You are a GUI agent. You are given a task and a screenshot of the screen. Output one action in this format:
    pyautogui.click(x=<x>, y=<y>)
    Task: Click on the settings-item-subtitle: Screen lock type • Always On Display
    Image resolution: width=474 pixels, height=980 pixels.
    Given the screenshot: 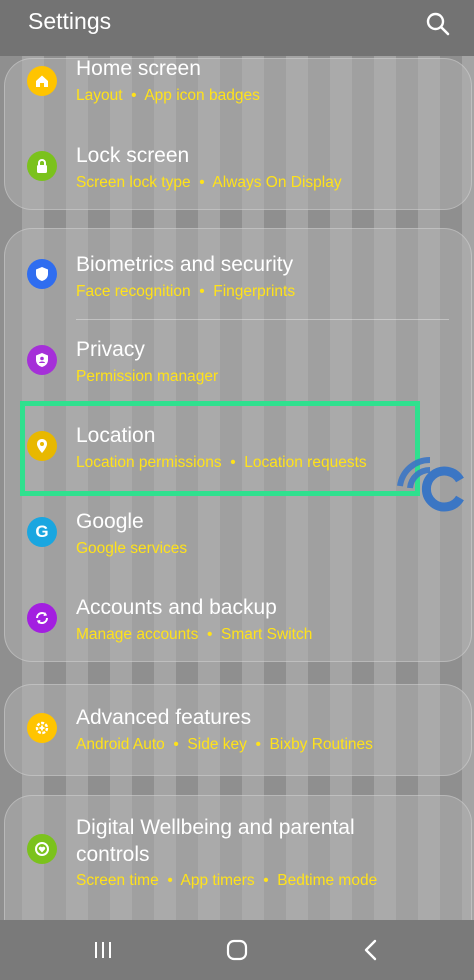 What is the action you would take?
    pyautogui.click(x=209, y=182)
    